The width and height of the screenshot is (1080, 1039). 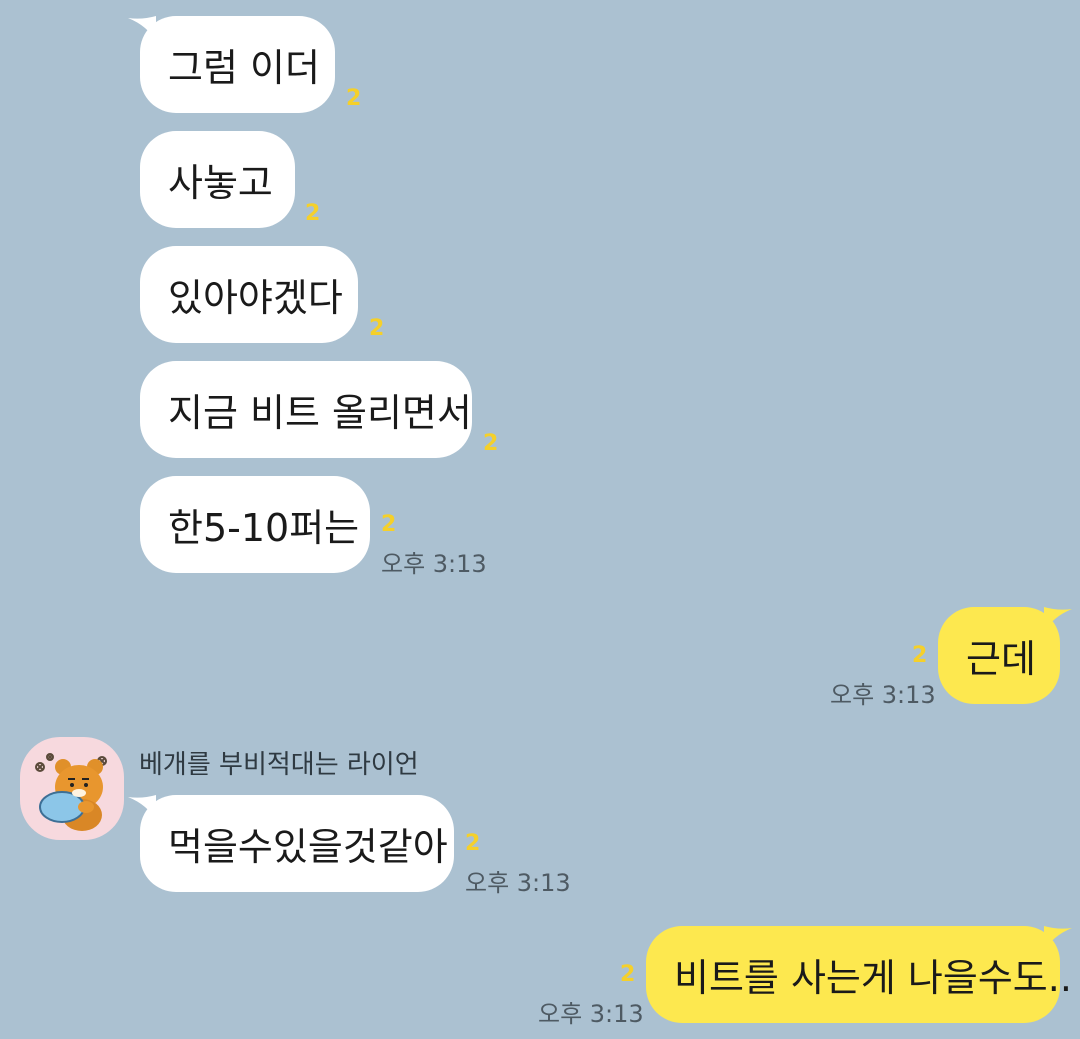 I want to click on incoming-message-bubble: 사놓고, so click(x=217, y=179).